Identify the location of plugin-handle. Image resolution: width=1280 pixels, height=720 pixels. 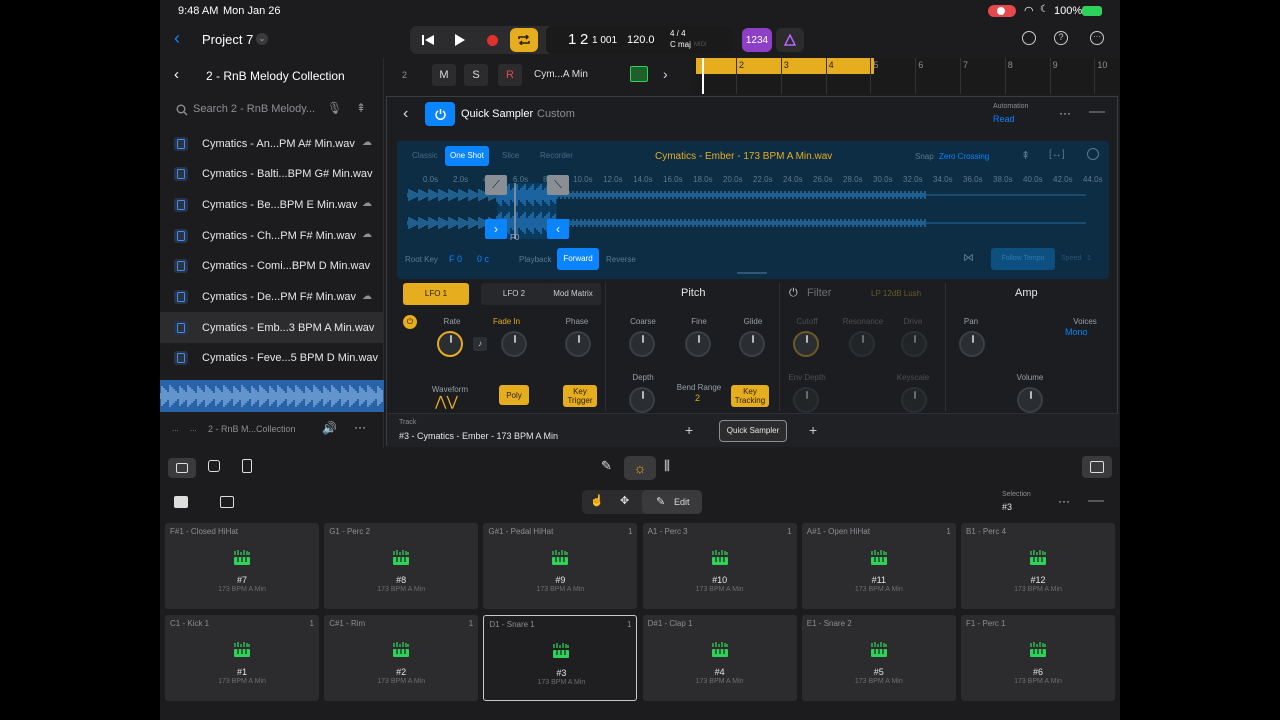
(1097, 112).